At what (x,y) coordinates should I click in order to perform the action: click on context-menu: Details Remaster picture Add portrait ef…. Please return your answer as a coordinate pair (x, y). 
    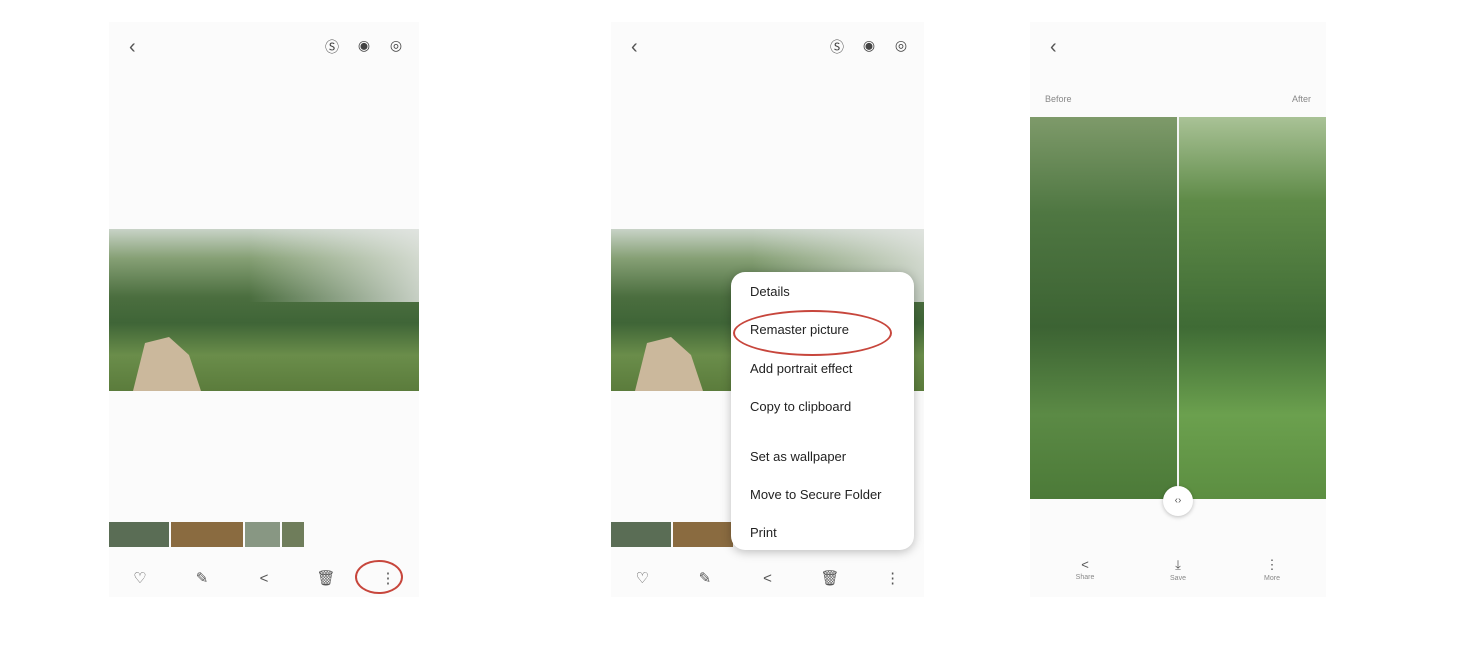
    Looking at the image, I should click on (822, 411).